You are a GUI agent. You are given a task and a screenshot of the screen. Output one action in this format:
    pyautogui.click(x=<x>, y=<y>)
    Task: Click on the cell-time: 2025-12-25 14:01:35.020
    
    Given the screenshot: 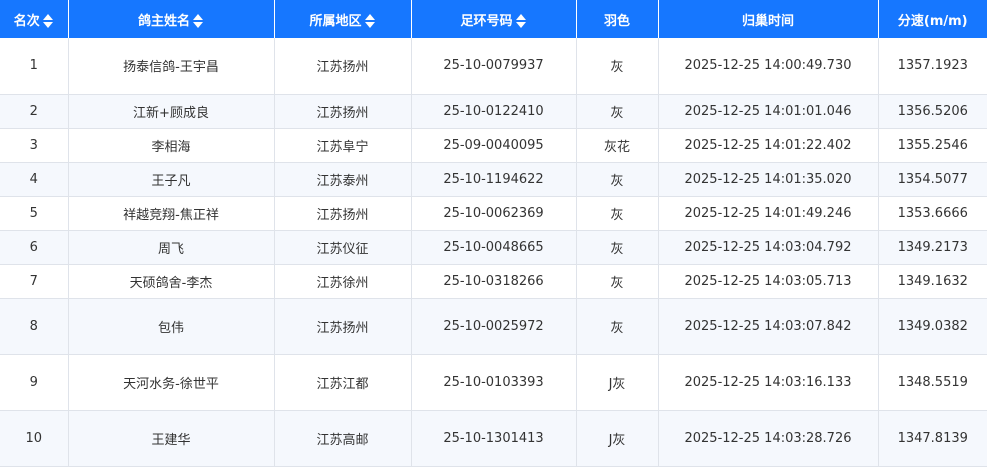 What is the action you would take?
    pyautogui.click(x=768, y=179)
    